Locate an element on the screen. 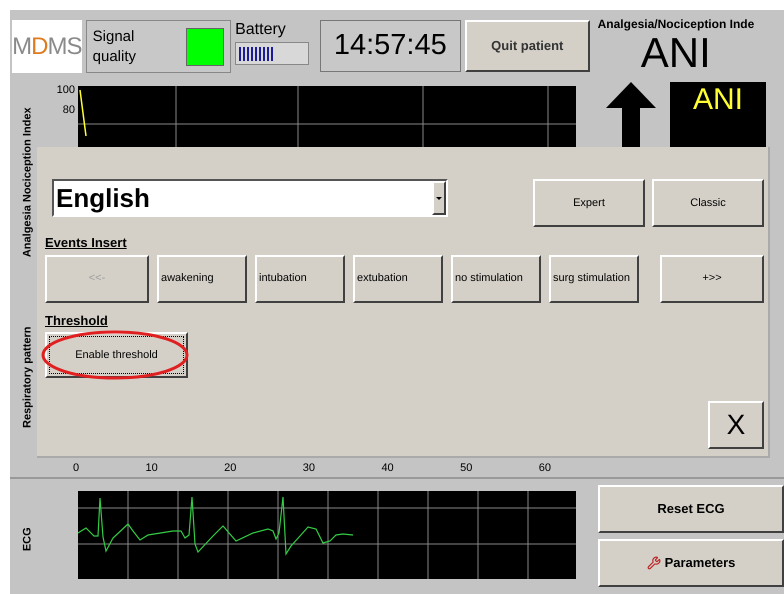  logo: MDMS is located at coordinates (47, 46).